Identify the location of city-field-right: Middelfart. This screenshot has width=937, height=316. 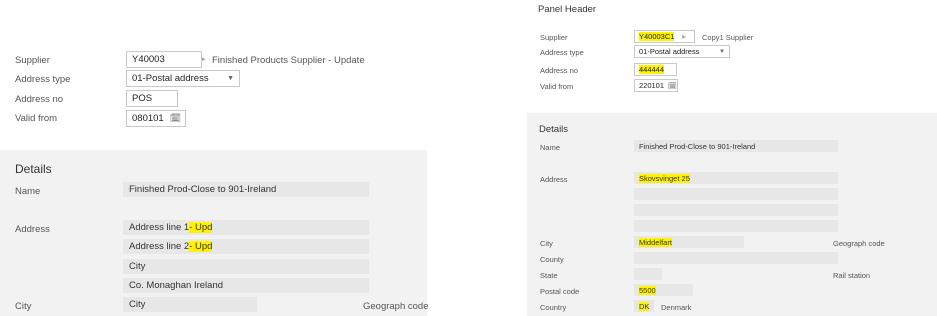
(689, 242).